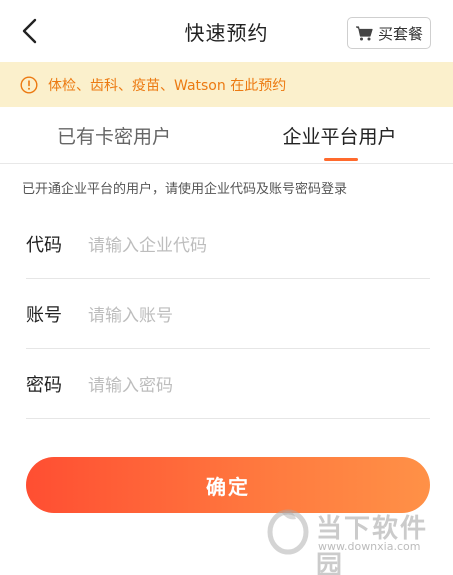 The image size is (453, 575). Describe the element at coordinates (130, 383) in the screenshot. I see `password-input: 请输入密码` at that location.